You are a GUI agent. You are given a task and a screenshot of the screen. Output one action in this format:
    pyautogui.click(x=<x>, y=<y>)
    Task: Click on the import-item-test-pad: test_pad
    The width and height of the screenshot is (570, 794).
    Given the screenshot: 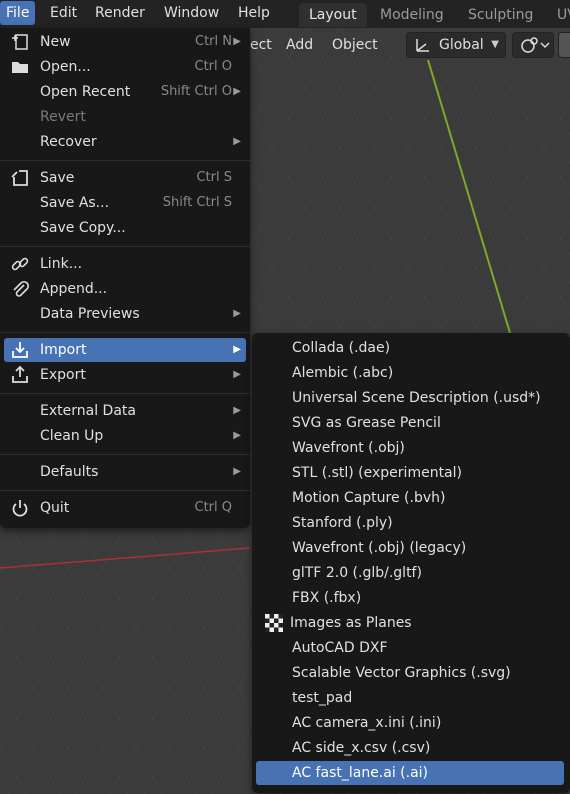 What is the action you would take?
    pyautogui.click(x=410, y=698)
    